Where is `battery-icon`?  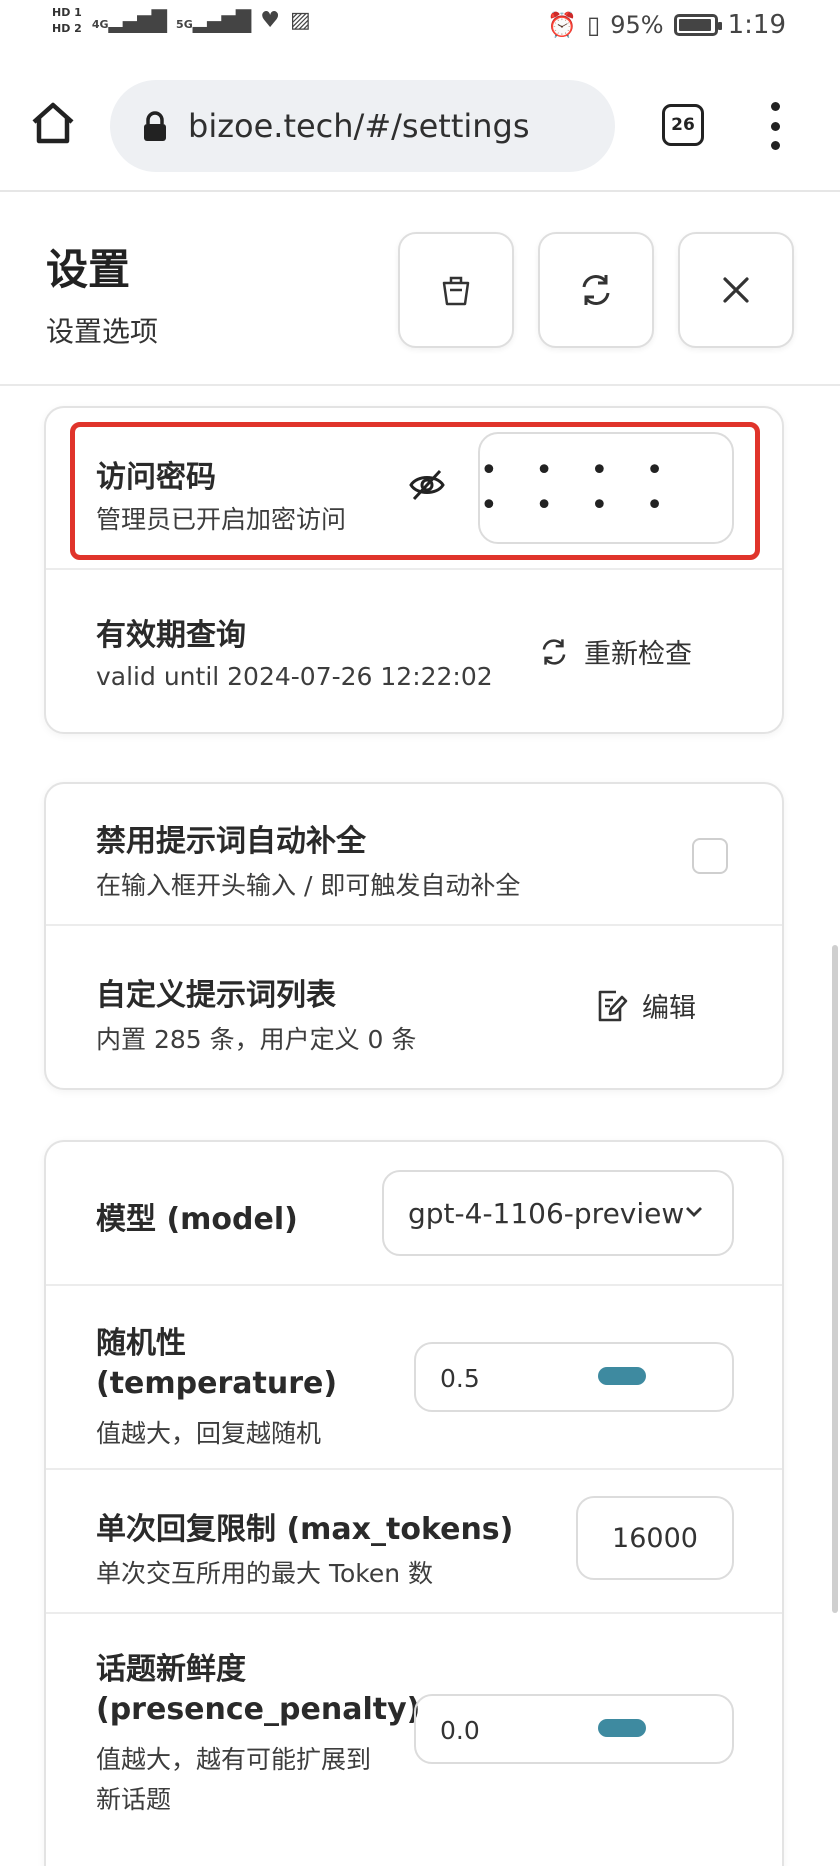
battery-icon is located at coordinates (697, 25).